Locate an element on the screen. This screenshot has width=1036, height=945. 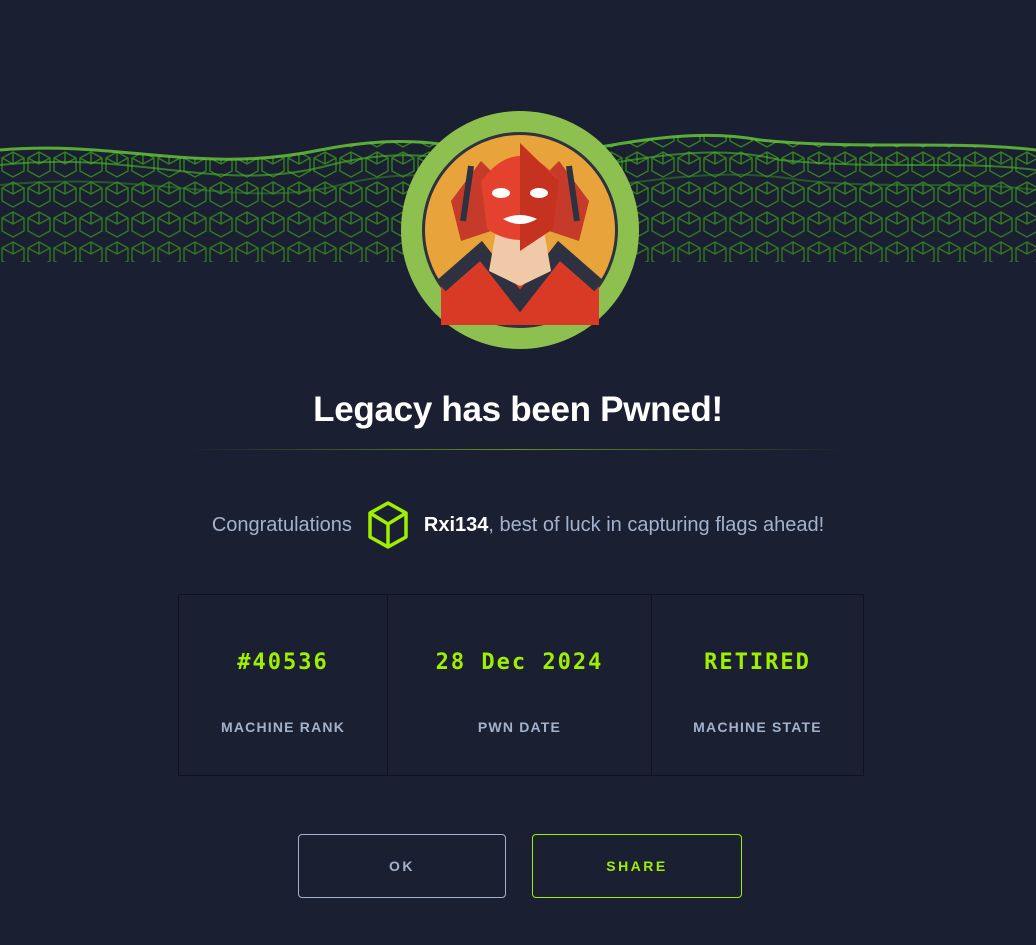
stat-label: MACHINE STATE is located at coordinates (757, 727).